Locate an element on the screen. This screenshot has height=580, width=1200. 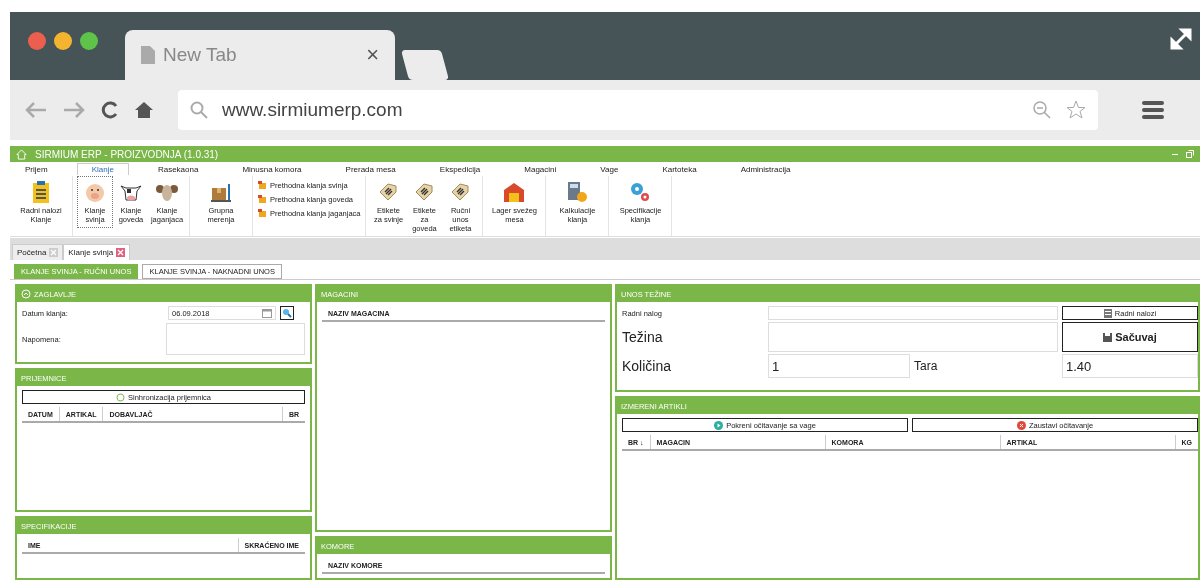
zoom-out-icon is located at coordinates (1042, 110).